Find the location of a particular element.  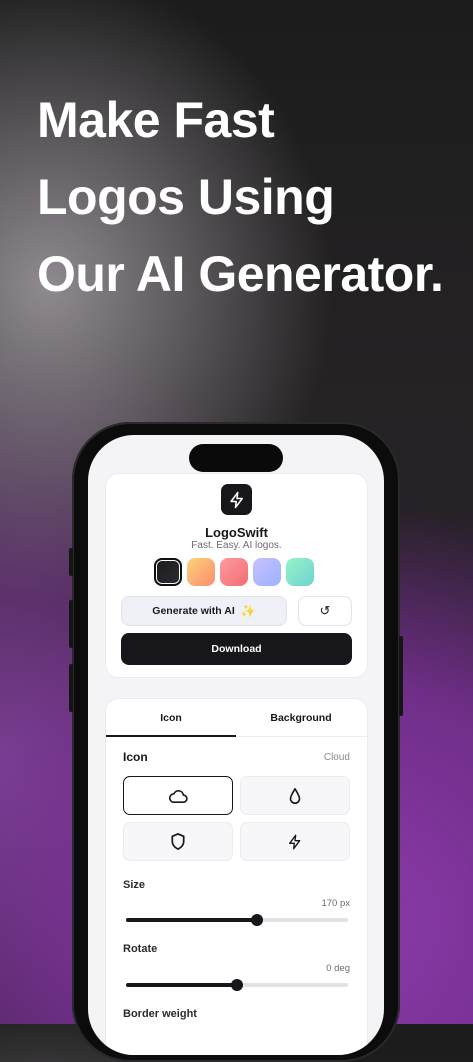

tab-bar: Icon Background is located at coordinates (236, 718).